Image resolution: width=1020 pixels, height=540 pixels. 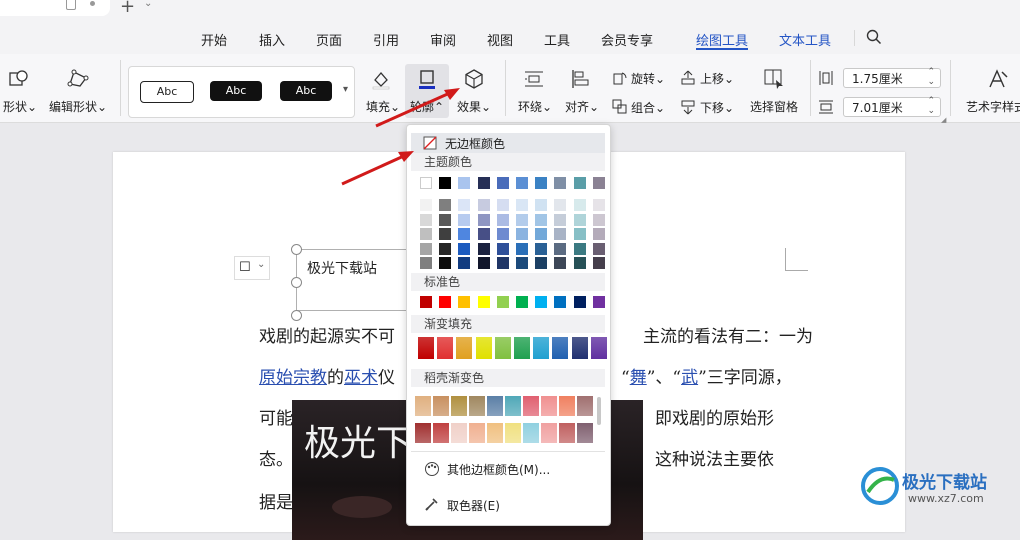 I want to click on site-watermark: 极光下载站 www.xz7.com, so click(x=939, y=490).